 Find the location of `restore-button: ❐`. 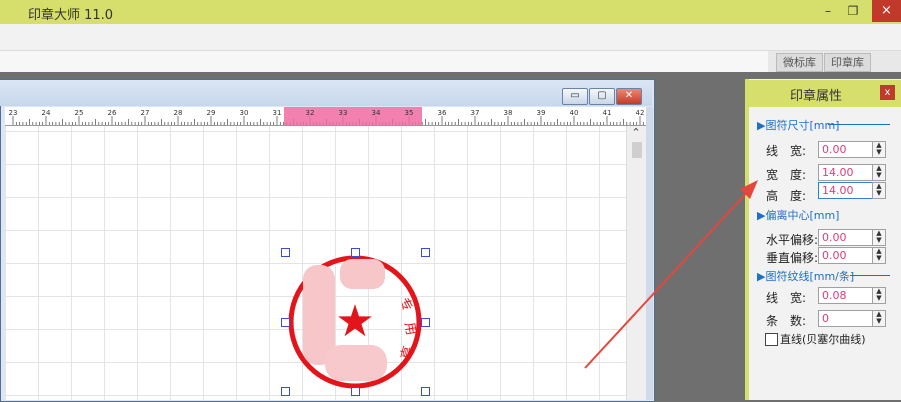

restore-button: ❐ is located at coordinates (853, 11).